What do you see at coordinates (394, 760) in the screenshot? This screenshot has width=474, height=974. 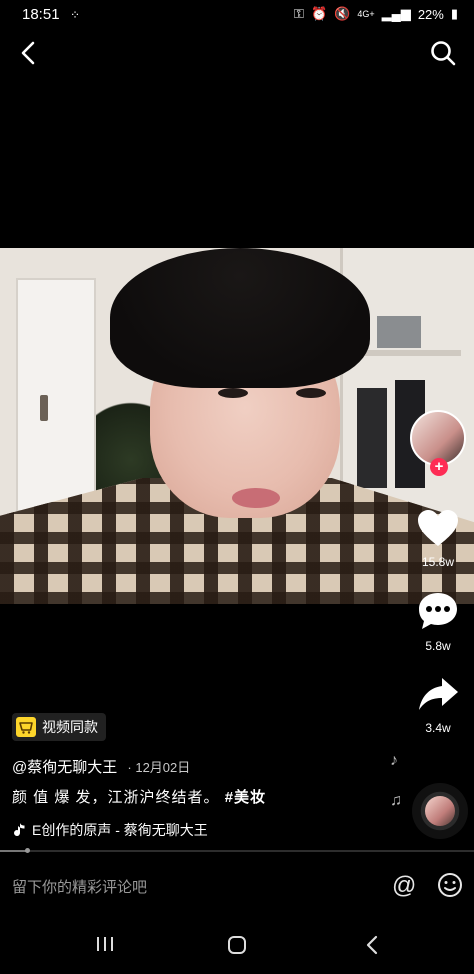 I see `music-note-icon: ♪` at bounding box center [394, 760].